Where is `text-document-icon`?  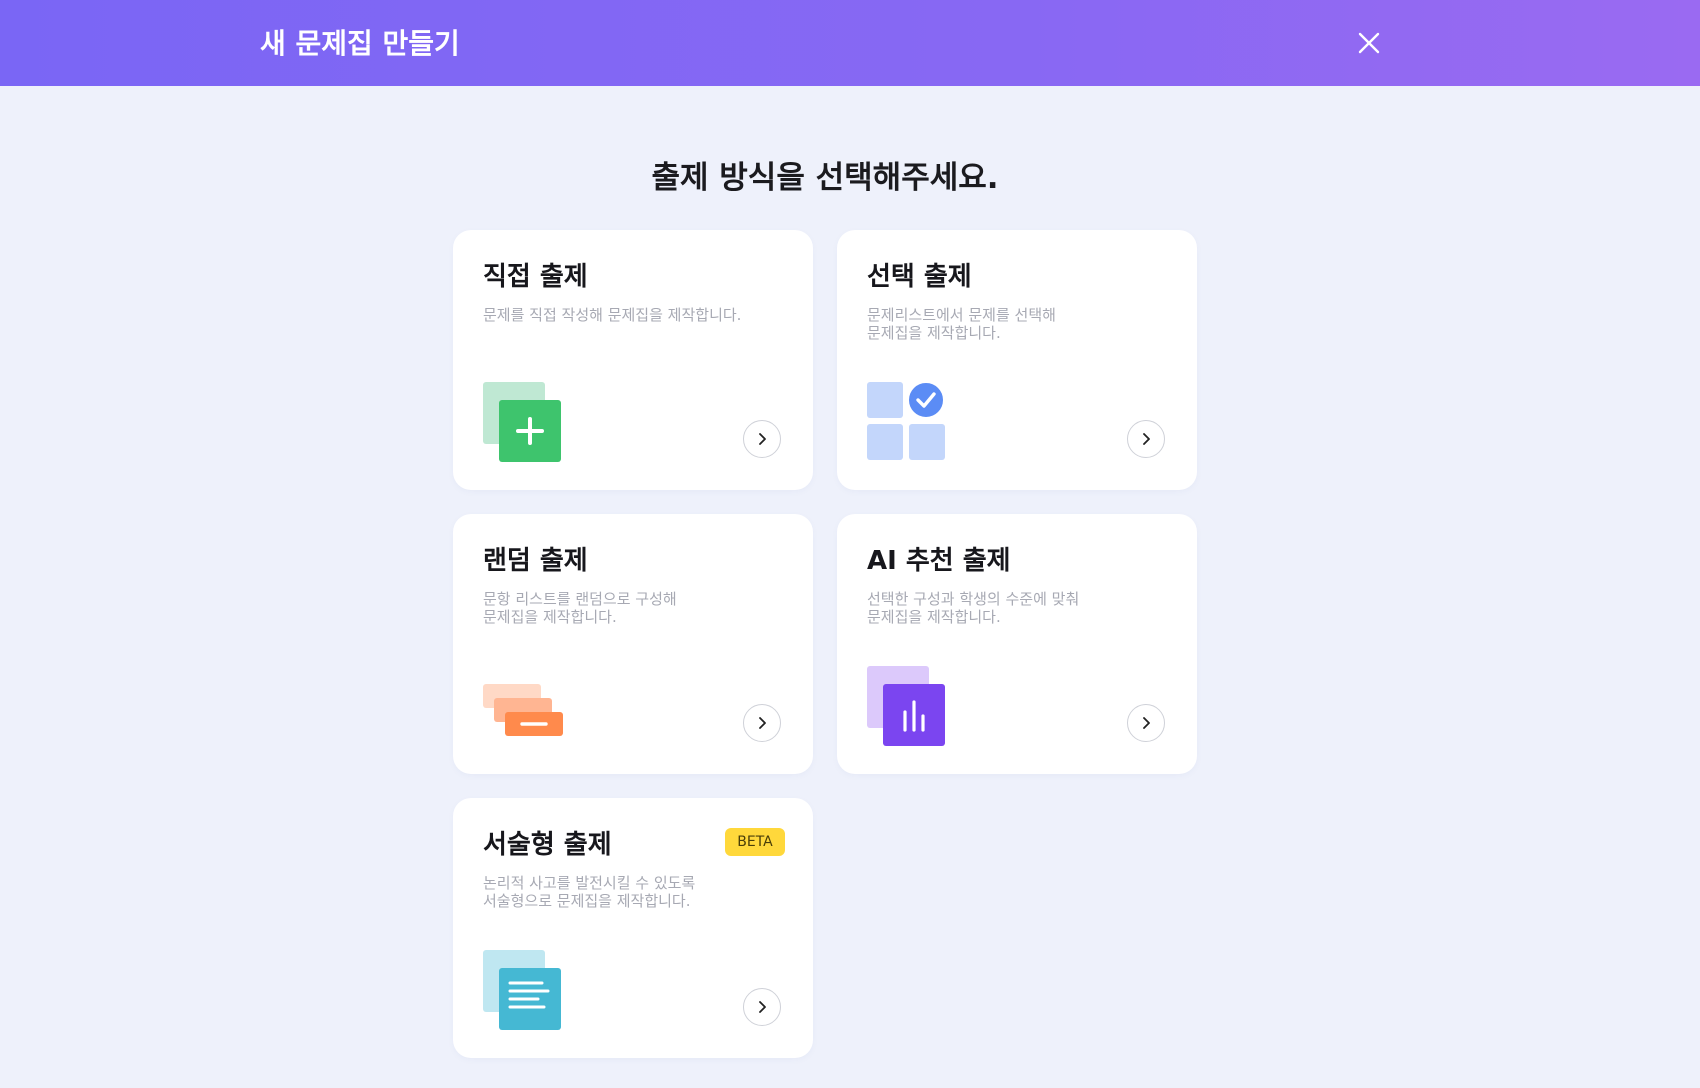 text-document-icon is located at coordinates (522, 990).